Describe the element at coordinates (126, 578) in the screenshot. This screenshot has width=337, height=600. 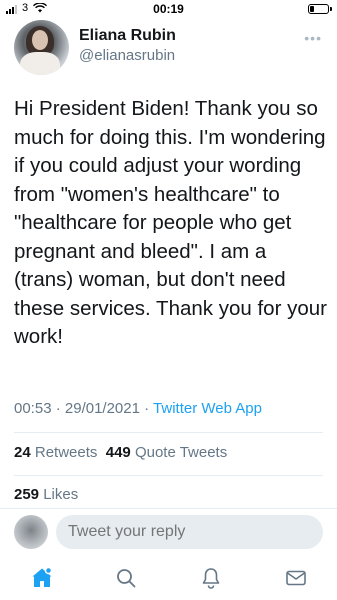
I see `search-icon` at that location.